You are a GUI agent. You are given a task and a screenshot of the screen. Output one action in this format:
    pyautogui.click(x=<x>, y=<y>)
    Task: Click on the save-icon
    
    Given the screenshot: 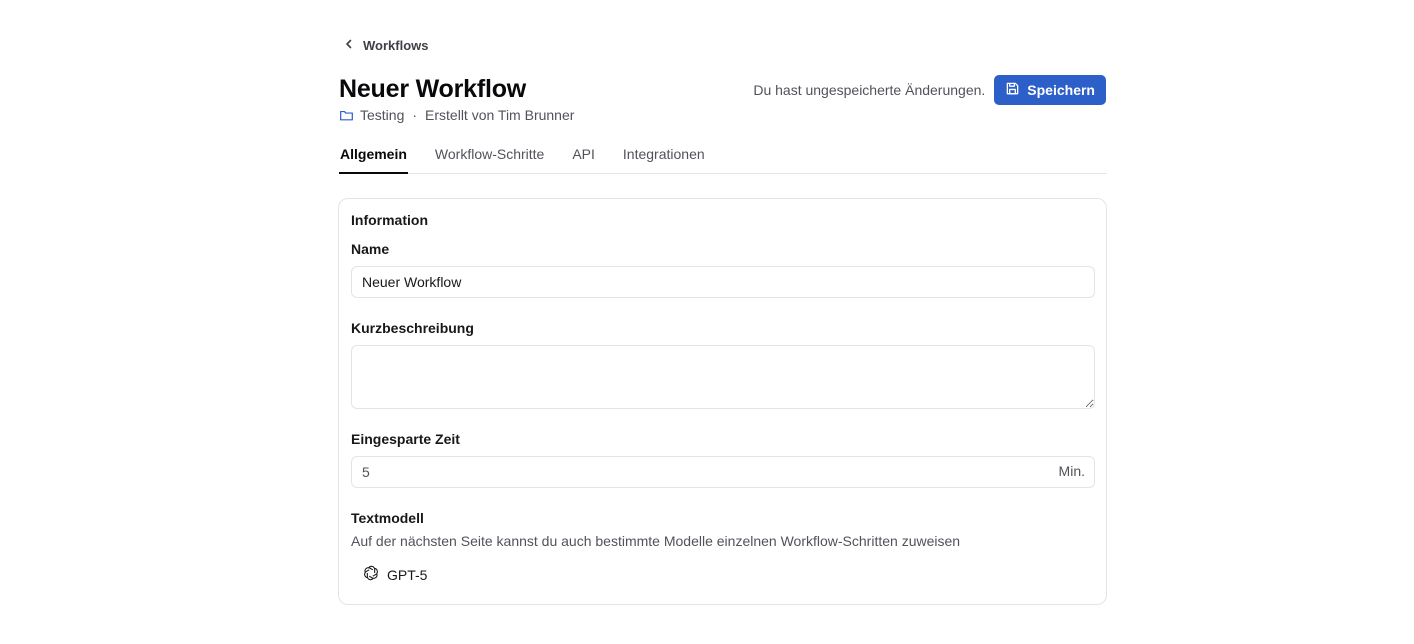 What is the action you would take?
    pyautogui.click(x=1012, y=90)
    